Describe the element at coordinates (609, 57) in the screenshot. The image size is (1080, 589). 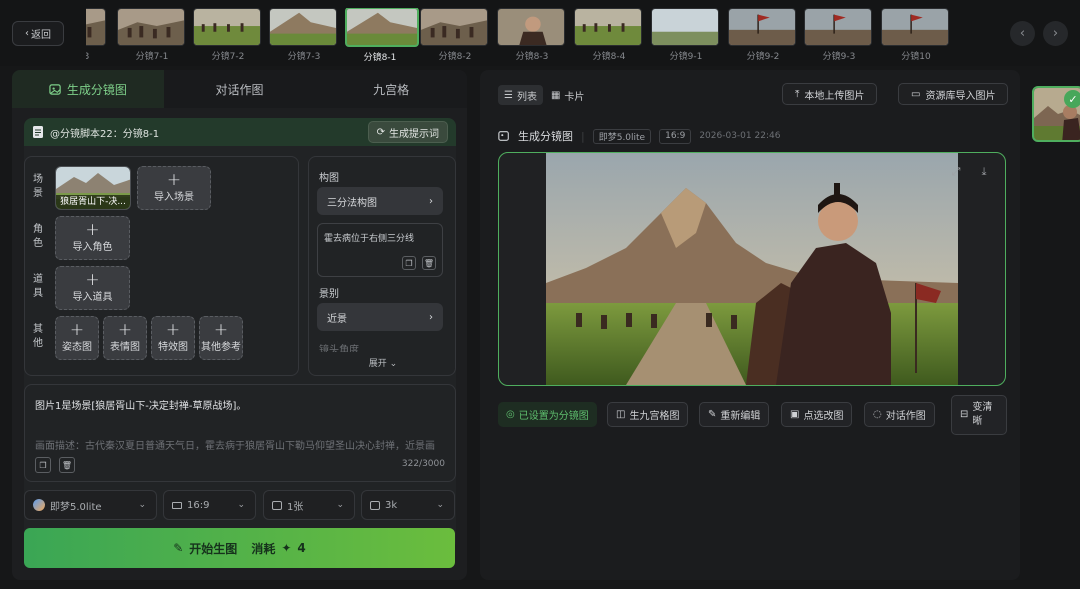
I see `thumbnail-label: 分镜8-4` at that location.